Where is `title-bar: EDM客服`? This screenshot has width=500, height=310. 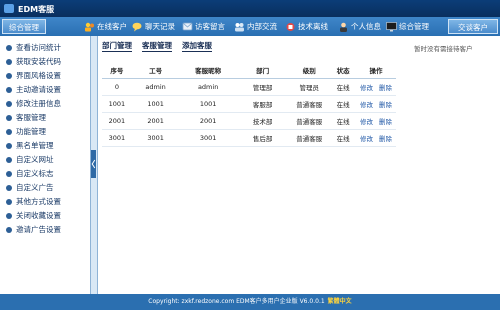
title-bar: EDM客服 is located at coordinates (250, 8).